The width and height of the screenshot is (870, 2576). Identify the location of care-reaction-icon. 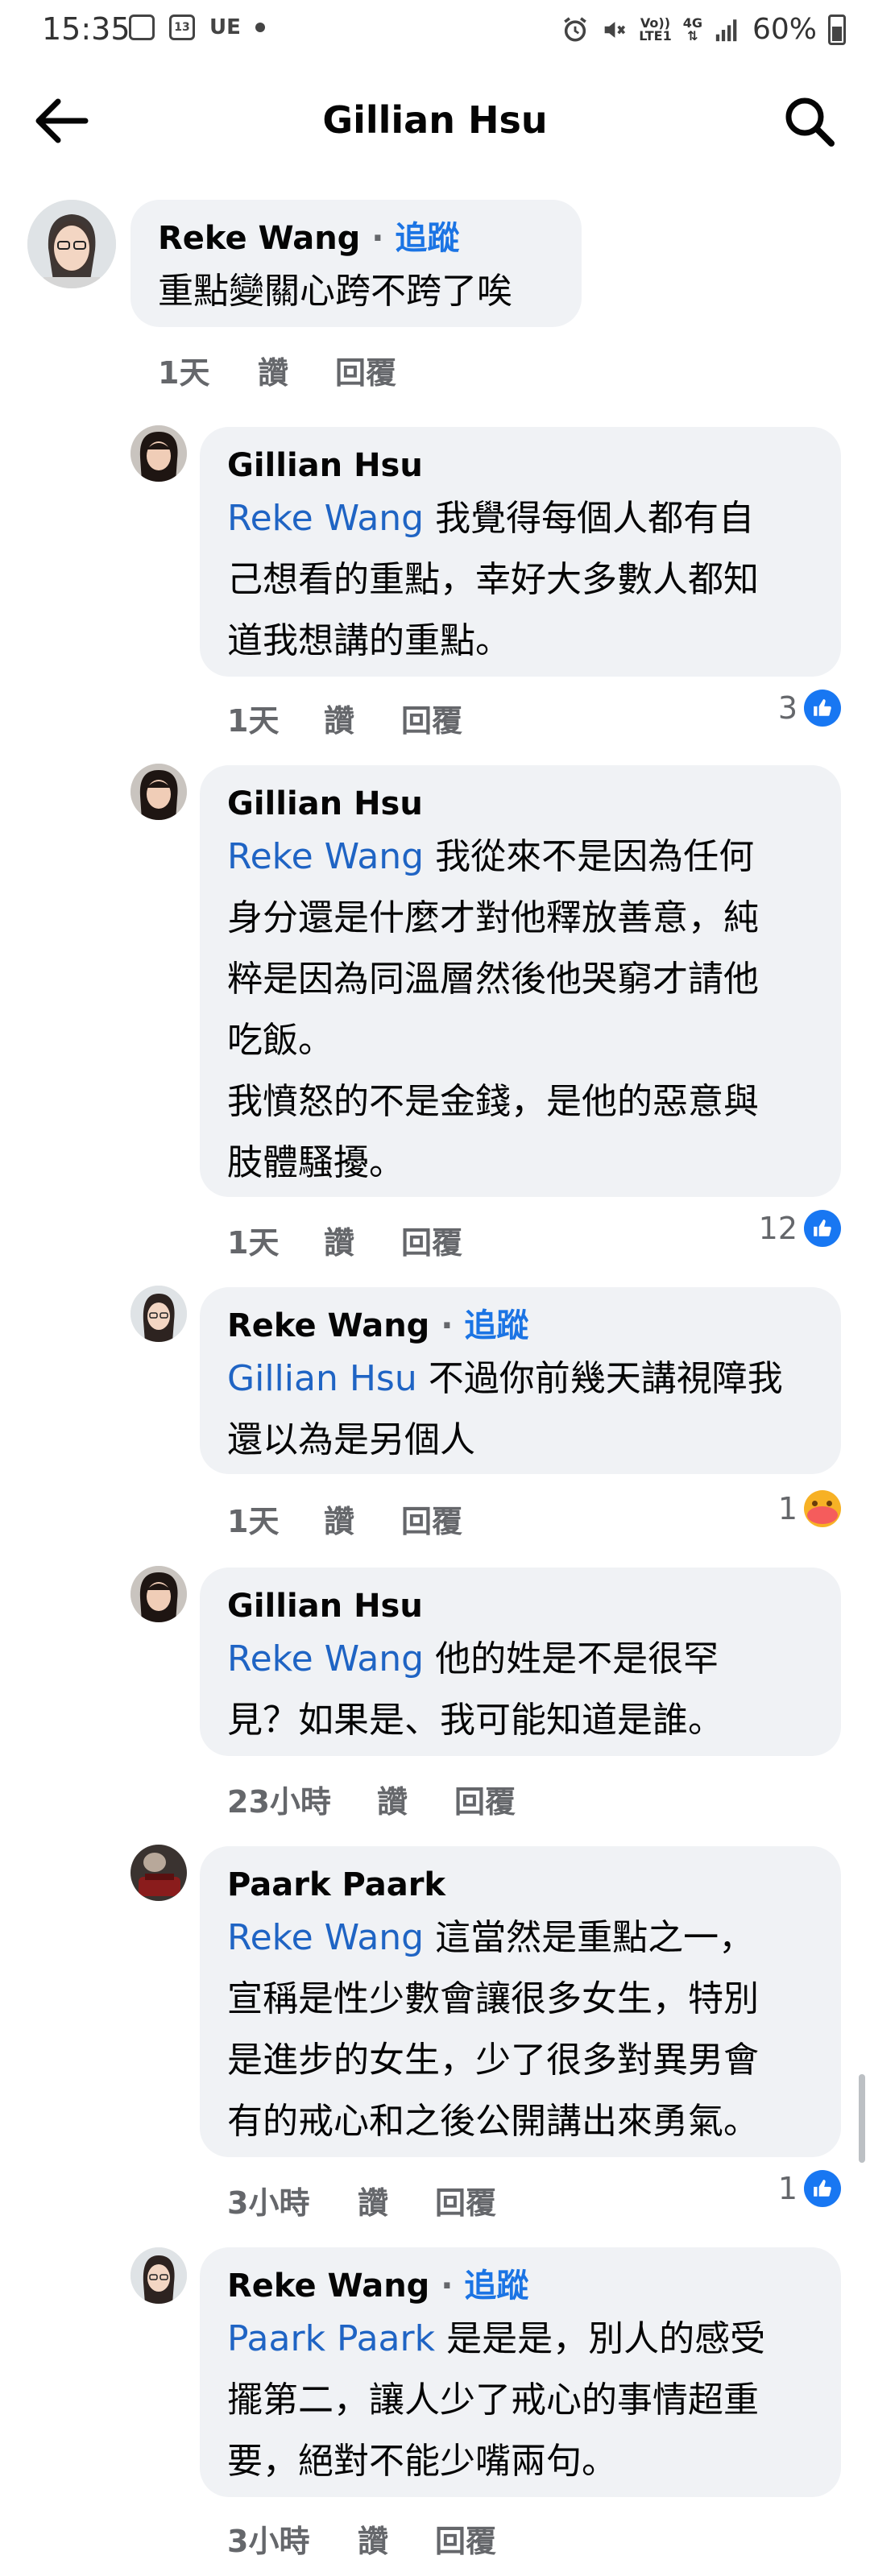
(822, 1508).